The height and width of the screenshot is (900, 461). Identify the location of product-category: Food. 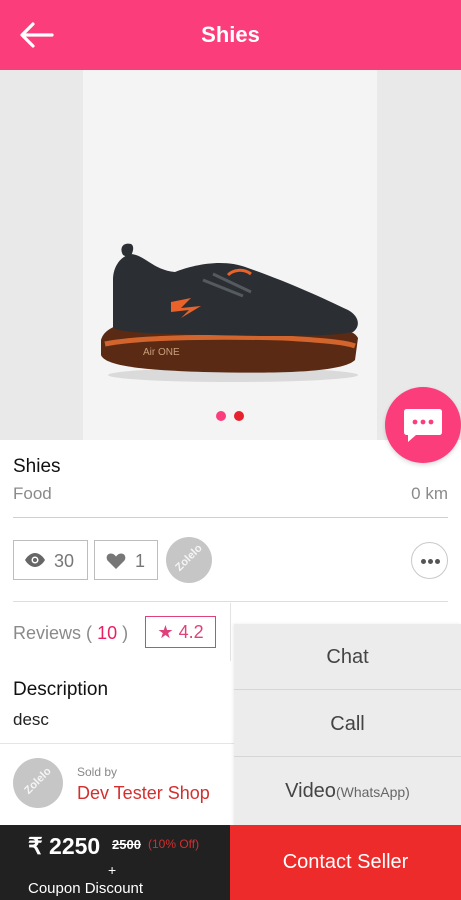
(32, 493).